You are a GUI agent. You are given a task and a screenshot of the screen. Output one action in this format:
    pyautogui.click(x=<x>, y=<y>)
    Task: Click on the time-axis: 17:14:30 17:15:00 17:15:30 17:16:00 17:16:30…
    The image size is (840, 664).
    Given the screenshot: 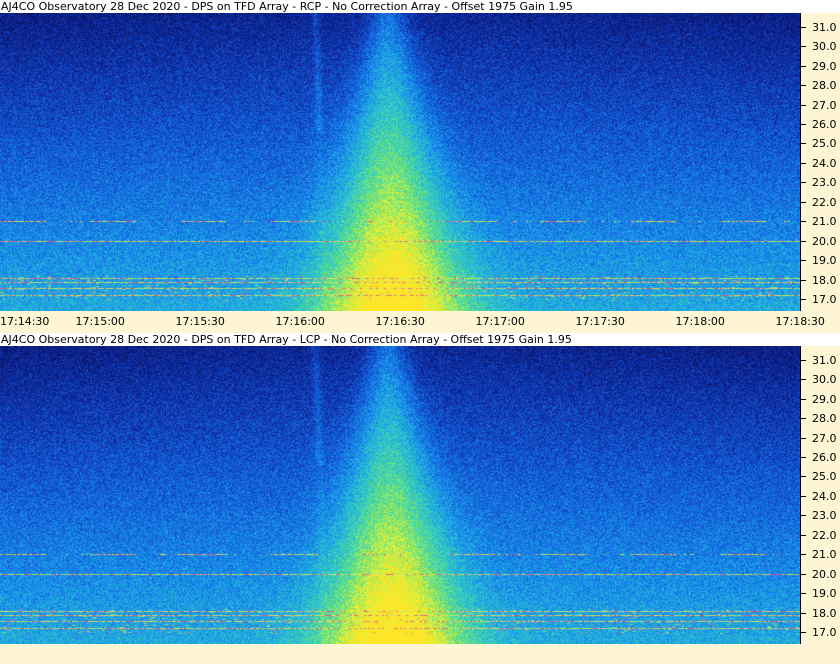 What is the action you would take?
    pyautogui.click(x=420, y=321)
    